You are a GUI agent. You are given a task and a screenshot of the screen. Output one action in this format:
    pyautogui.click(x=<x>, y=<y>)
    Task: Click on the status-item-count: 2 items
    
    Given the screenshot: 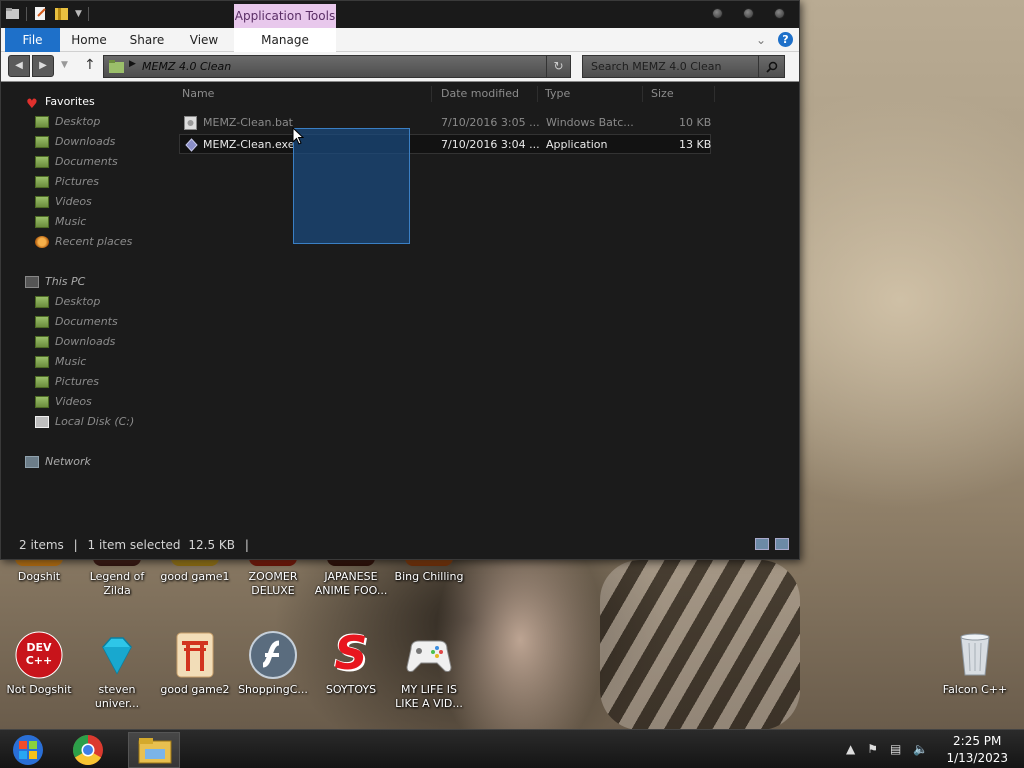 What is the action you would take?
    pyautogui.click(x=41, y=545)
    